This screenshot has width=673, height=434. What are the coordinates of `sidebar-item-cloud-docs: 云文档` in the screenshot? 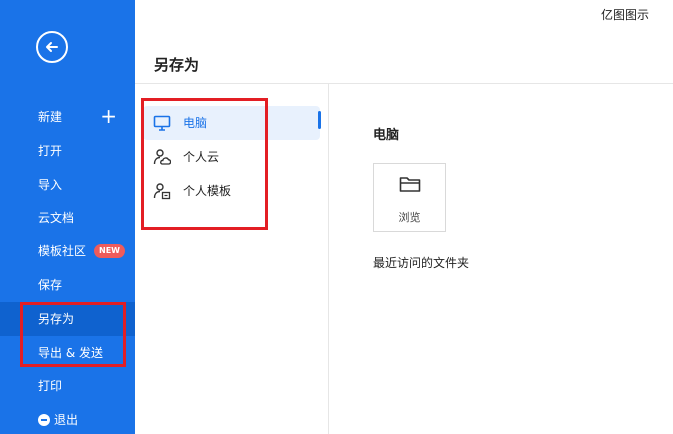 It's located at (67, 218).